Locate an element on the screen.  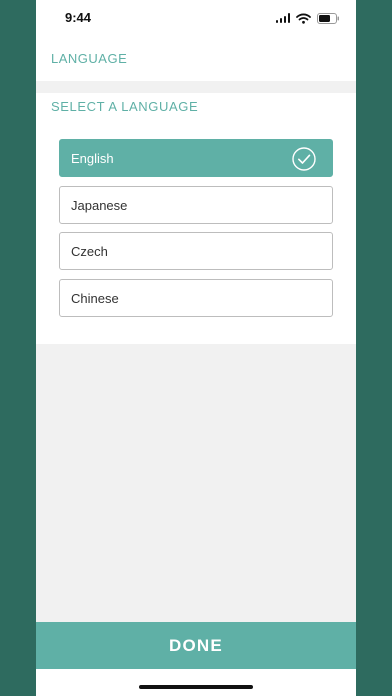
status-icons is located at coordinates (308, 18).